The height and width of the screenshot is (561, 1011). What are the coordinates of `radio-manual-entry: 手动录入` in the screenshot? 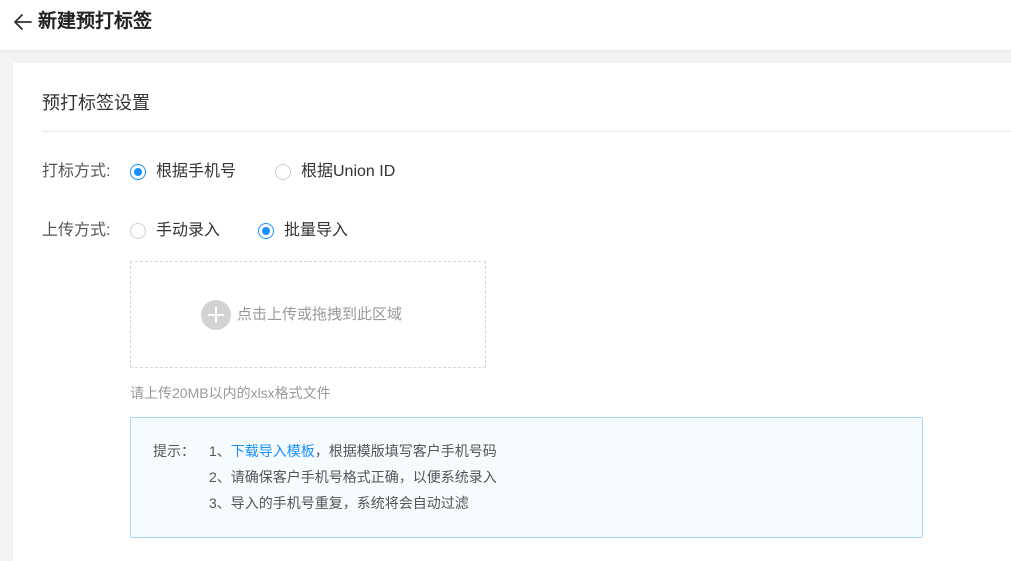 It's located at (175, 231).